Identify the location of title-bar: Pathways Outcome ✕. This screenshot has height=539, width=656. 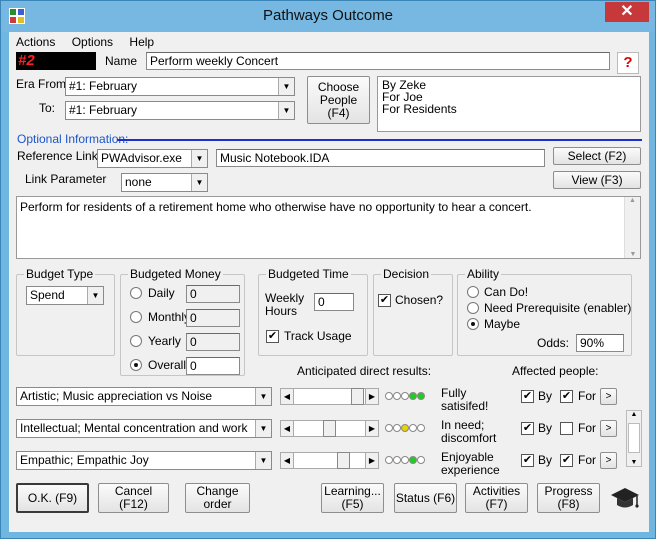
(328, 16).